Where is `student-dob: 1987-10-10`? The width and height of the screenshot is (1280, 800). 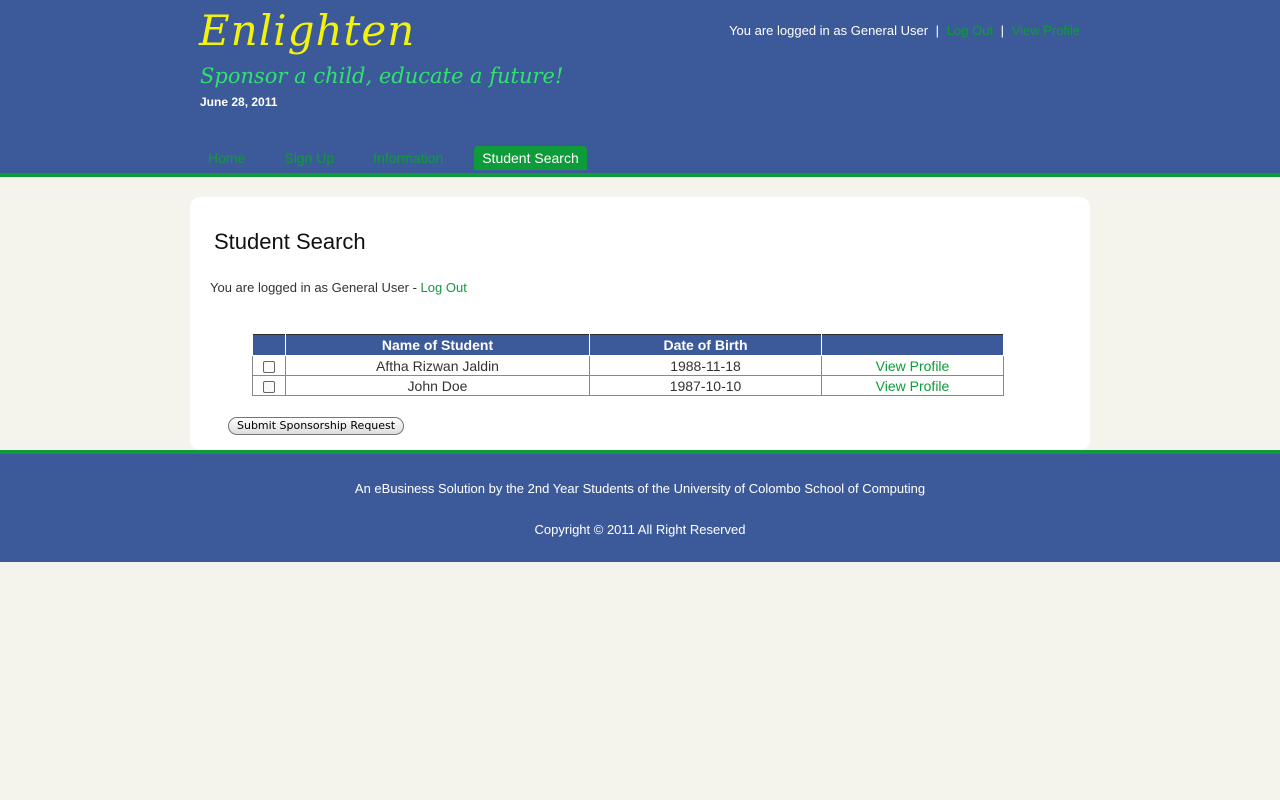
student-dob: 1987-10-10 is located at coordinates (705, 385).